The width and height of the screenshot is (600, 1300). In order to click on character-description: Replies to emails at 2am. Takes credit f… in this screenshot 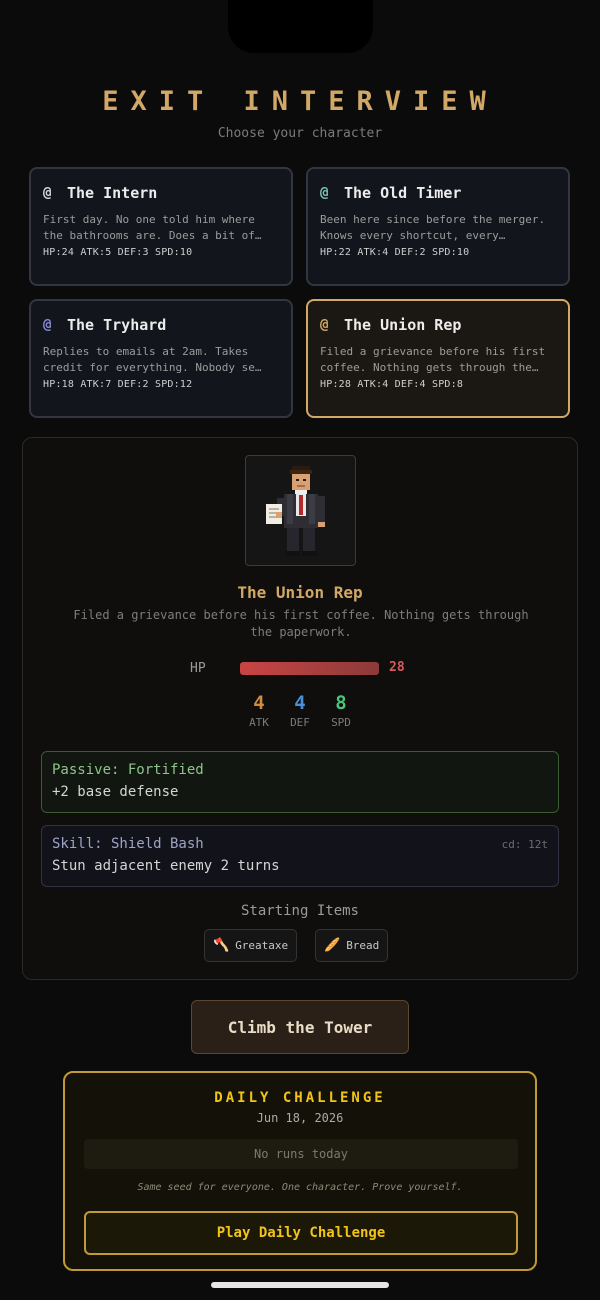, I will do `click(152, 359)`.